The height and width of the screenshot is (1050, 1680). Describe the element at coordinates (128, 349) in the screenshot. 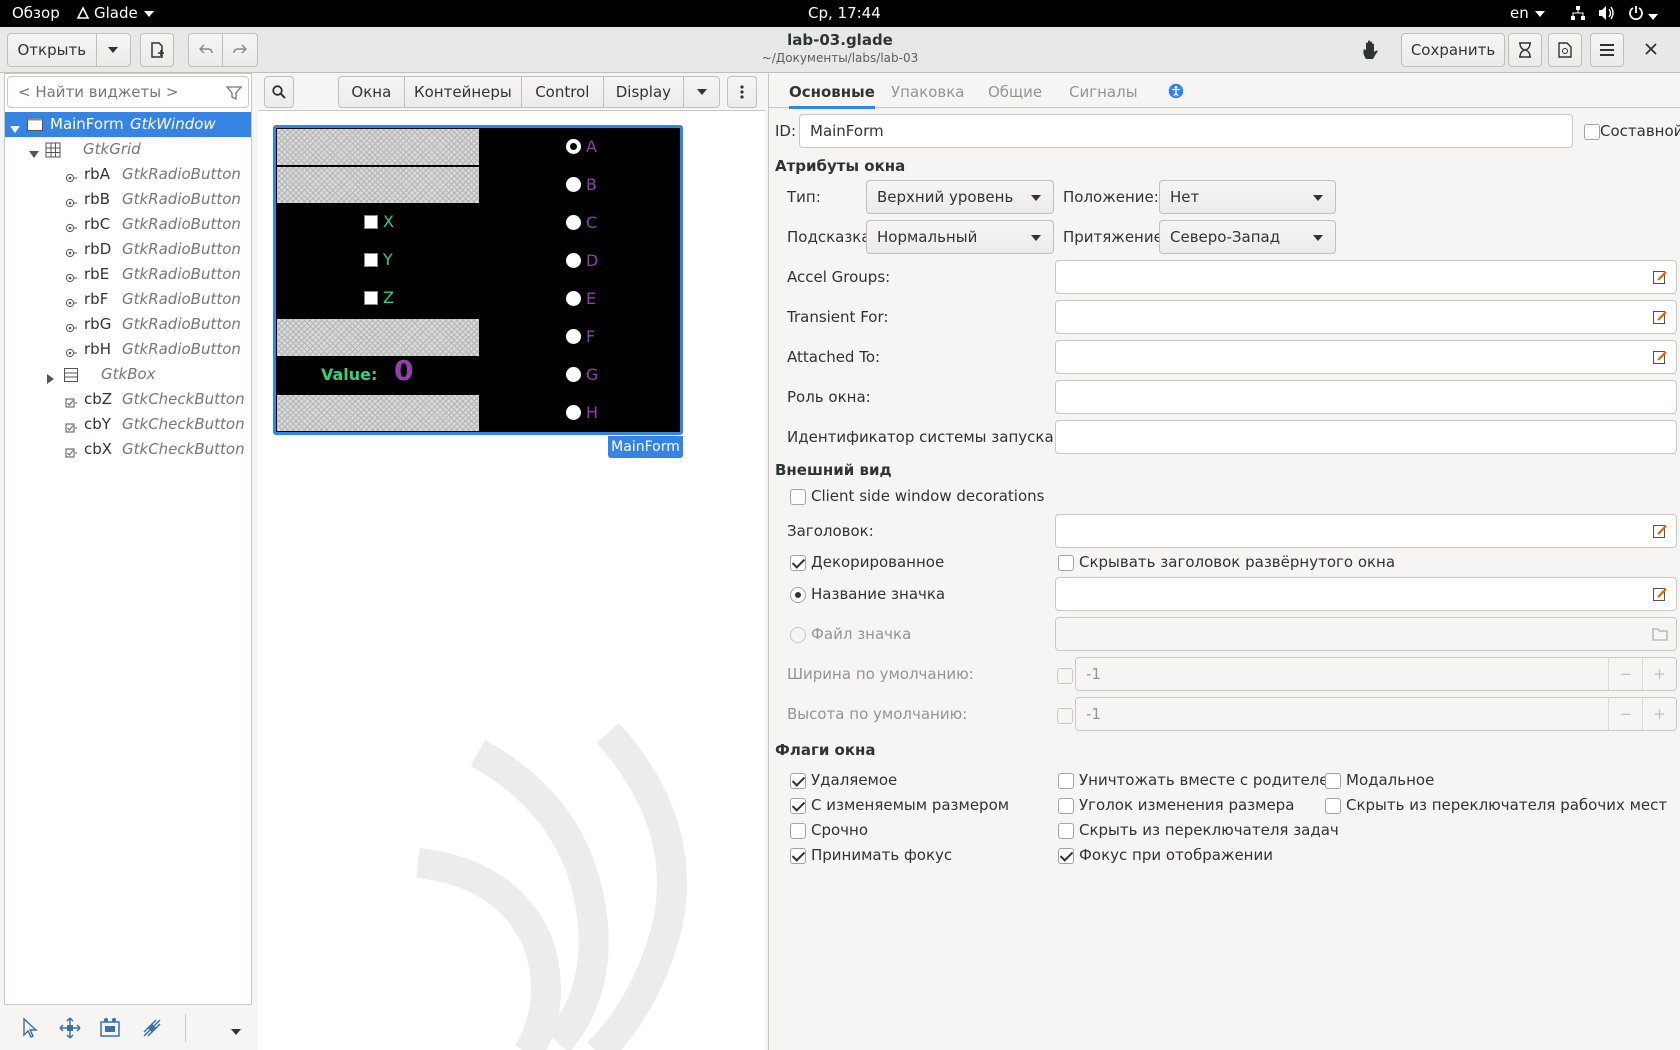

I see `tree-row: rbH GtkRadioButton` at that location.